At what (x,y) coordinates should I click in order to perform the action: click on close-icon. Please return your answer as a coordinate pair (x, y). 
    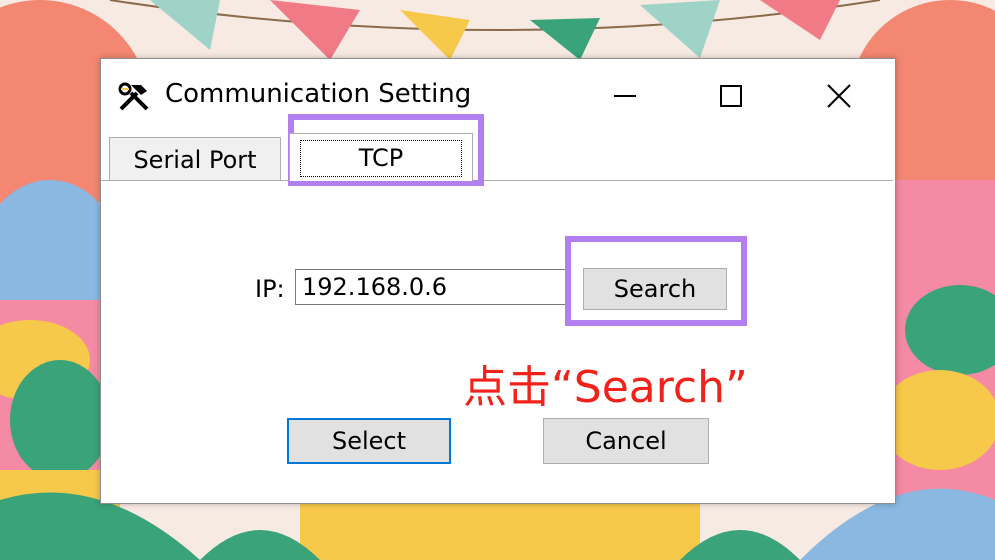
    Looking at the image, I should click on (839, 96).